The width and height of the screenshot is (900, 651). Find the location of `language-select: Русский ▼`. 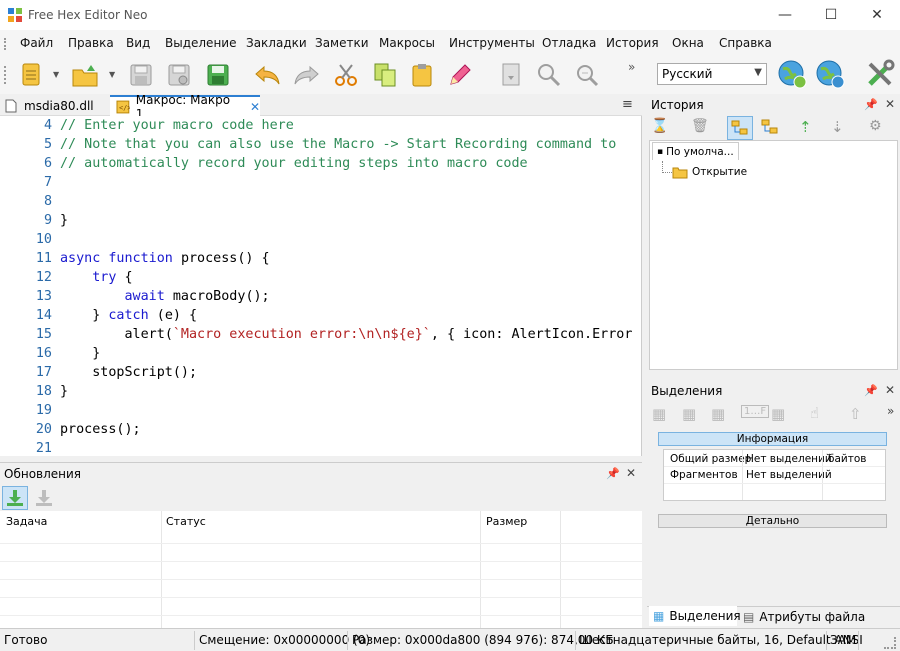

language-select: Русский ▼ is located at coordinates (712, 74).